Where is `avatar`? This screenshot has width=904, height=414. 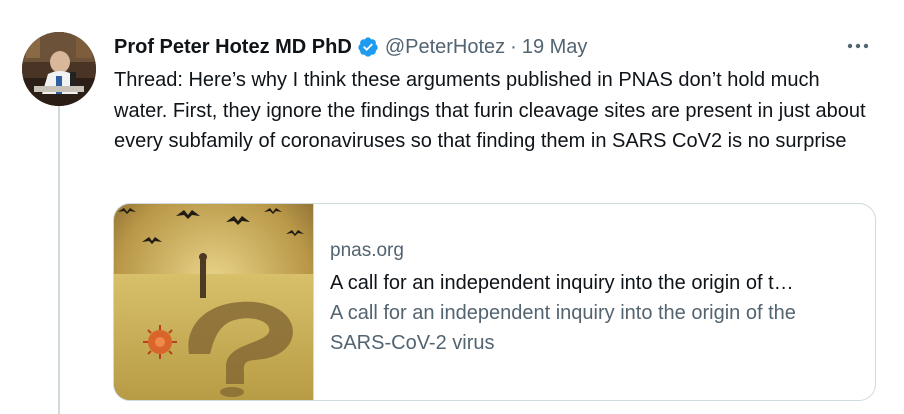 avatar is located at coordinates (59, 69).